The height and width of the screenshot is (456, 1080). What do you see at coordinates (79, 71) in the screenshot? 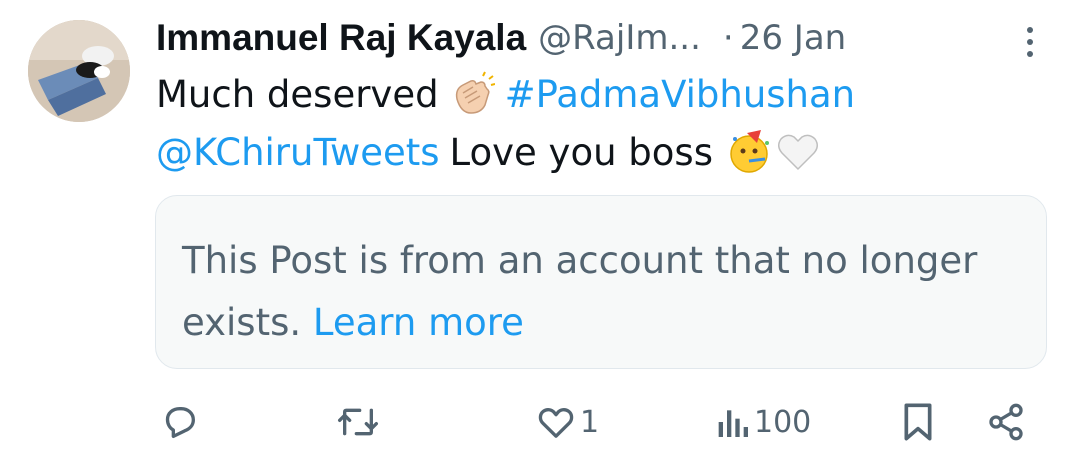
I see `avatar` at bounding box center [79, 71].